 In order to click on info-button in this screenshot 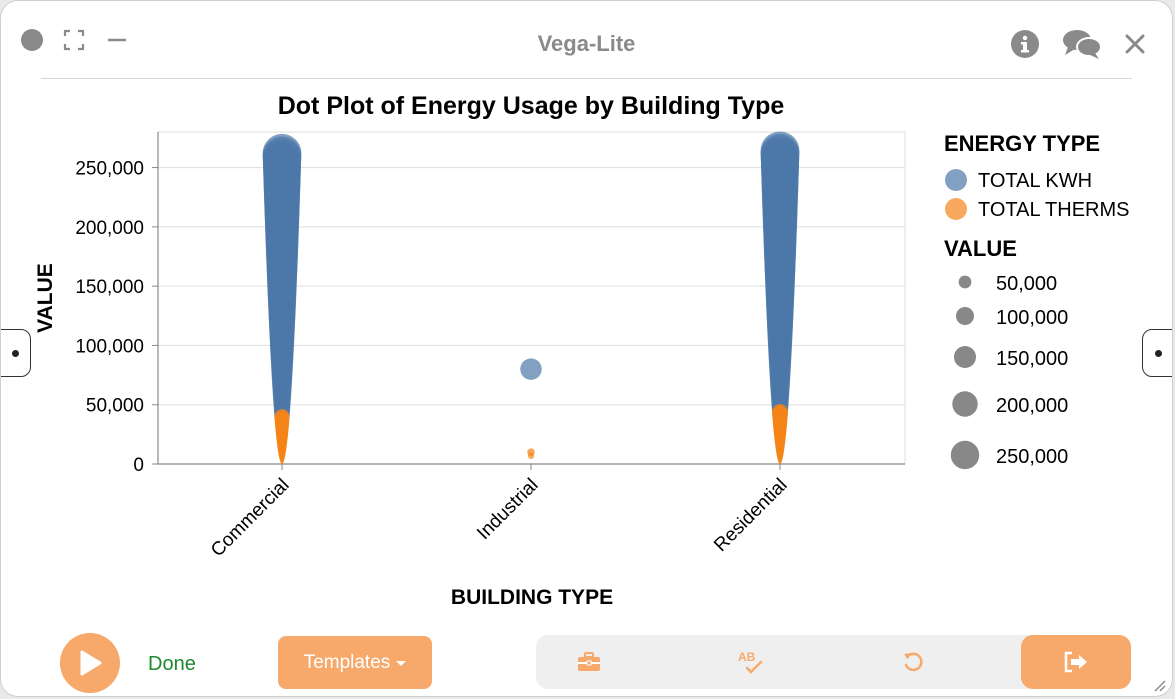, I will do `click(1025, 44)`.